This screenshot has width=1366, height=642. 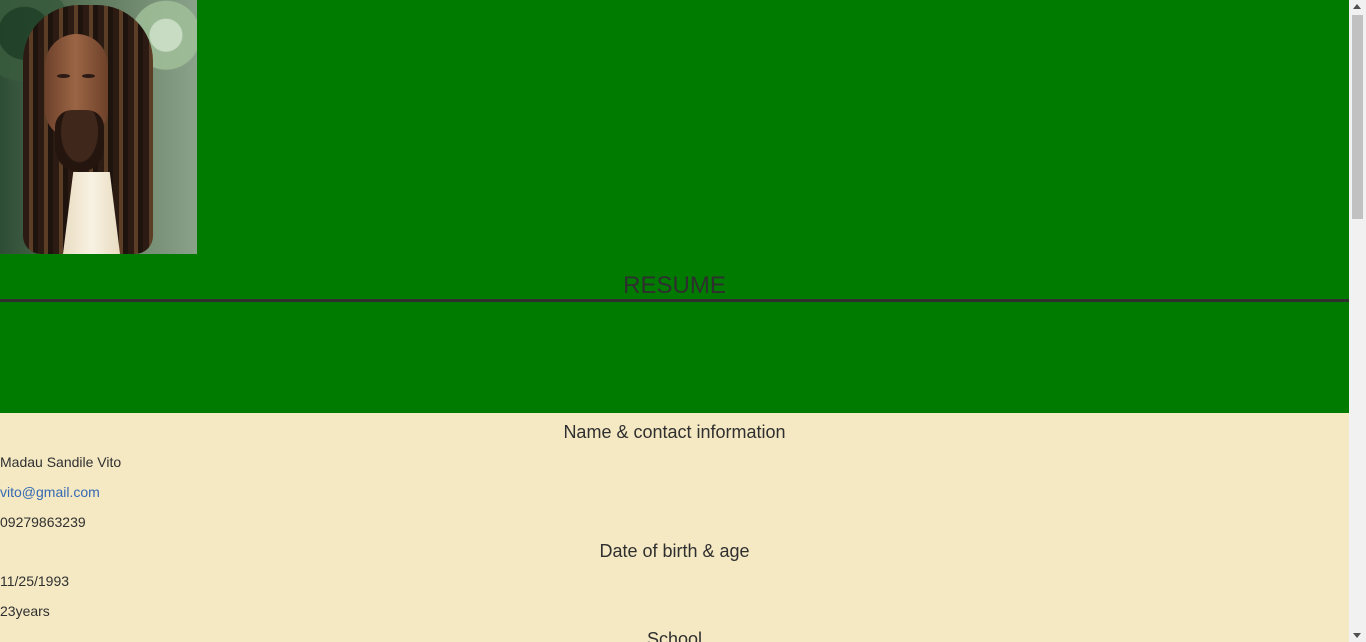 I want to click on school-section-heading: School, so click(x=674, y=635).